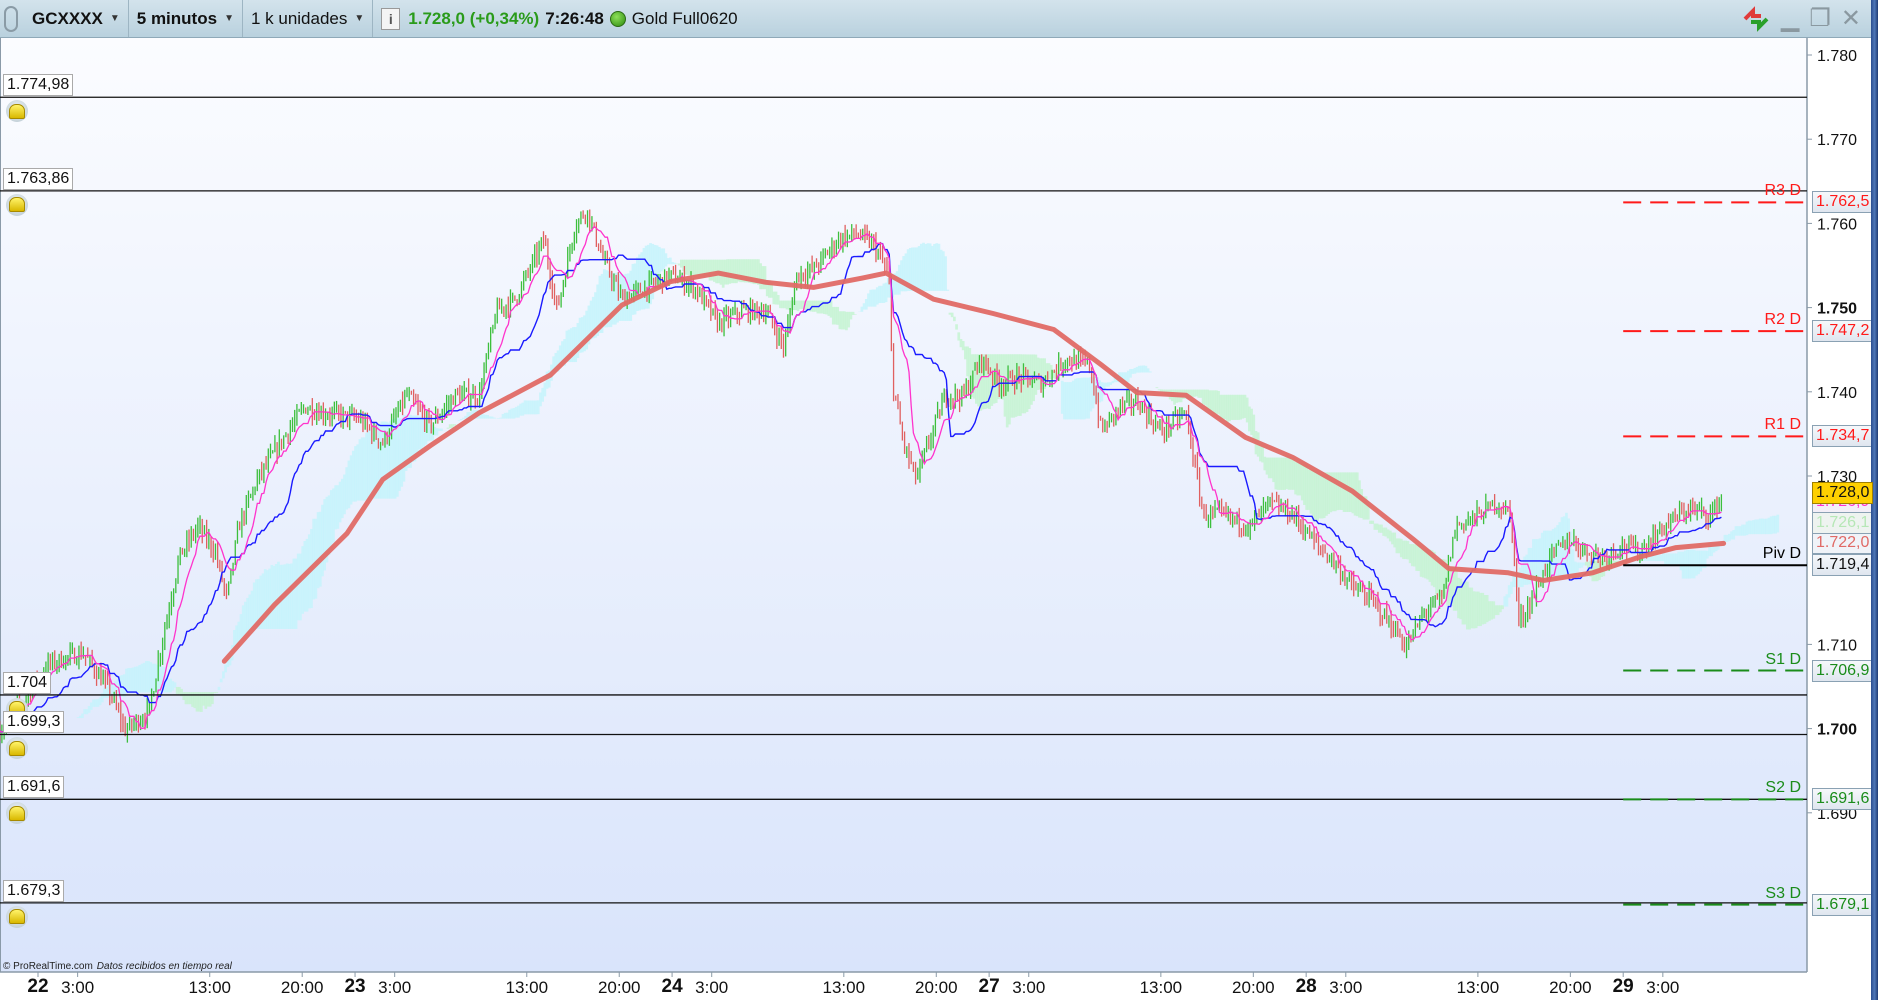 This screenshot has height=1000, width=1878. What do you see at coordinates (1843, 331) in the screenshot?
I see `pivot-value-label: 1.747,2` at bounding box center [1843, 331].